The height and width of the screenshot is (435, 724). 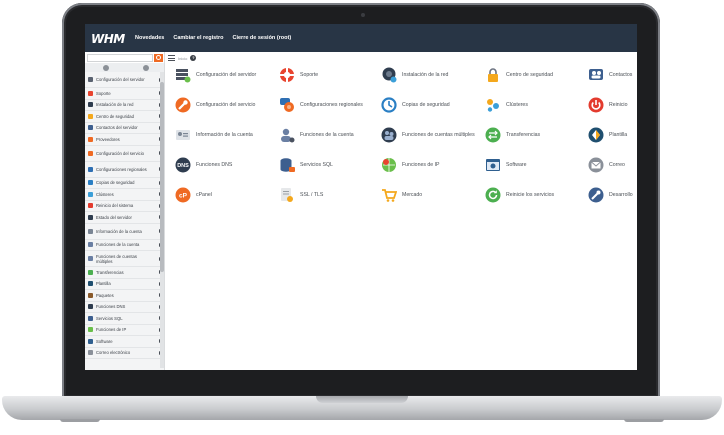 I want to click on tile-label: Contactos, so click(x=621, y=75).